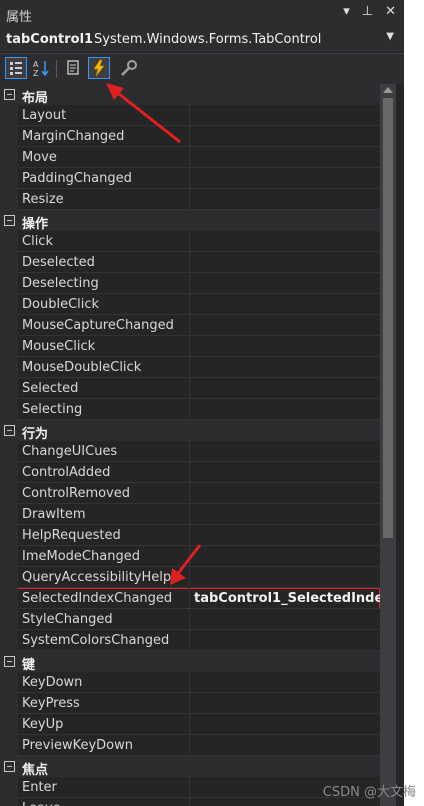  What do you see at coordinates (208, 39) in the screenshot?
I see `object-type: System.Windows.Forms.TabControl` at bounding box center [208, 39].